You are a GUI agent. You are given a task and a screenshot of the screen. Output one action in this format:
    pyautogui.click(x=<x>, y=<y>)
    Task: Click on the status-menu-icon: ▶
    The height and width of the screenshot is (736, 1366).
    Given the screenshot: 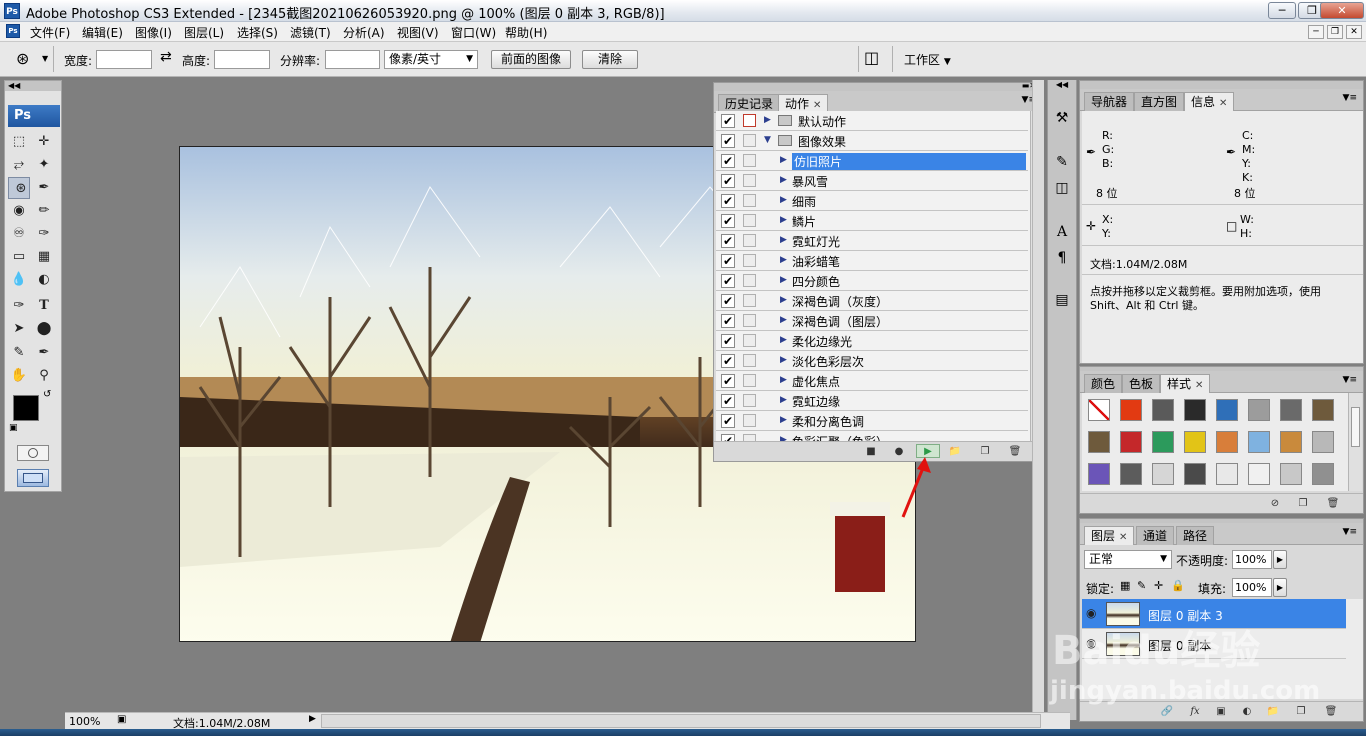 What is the action you would take?
    pyautogui.click(x=312, y=719)
    